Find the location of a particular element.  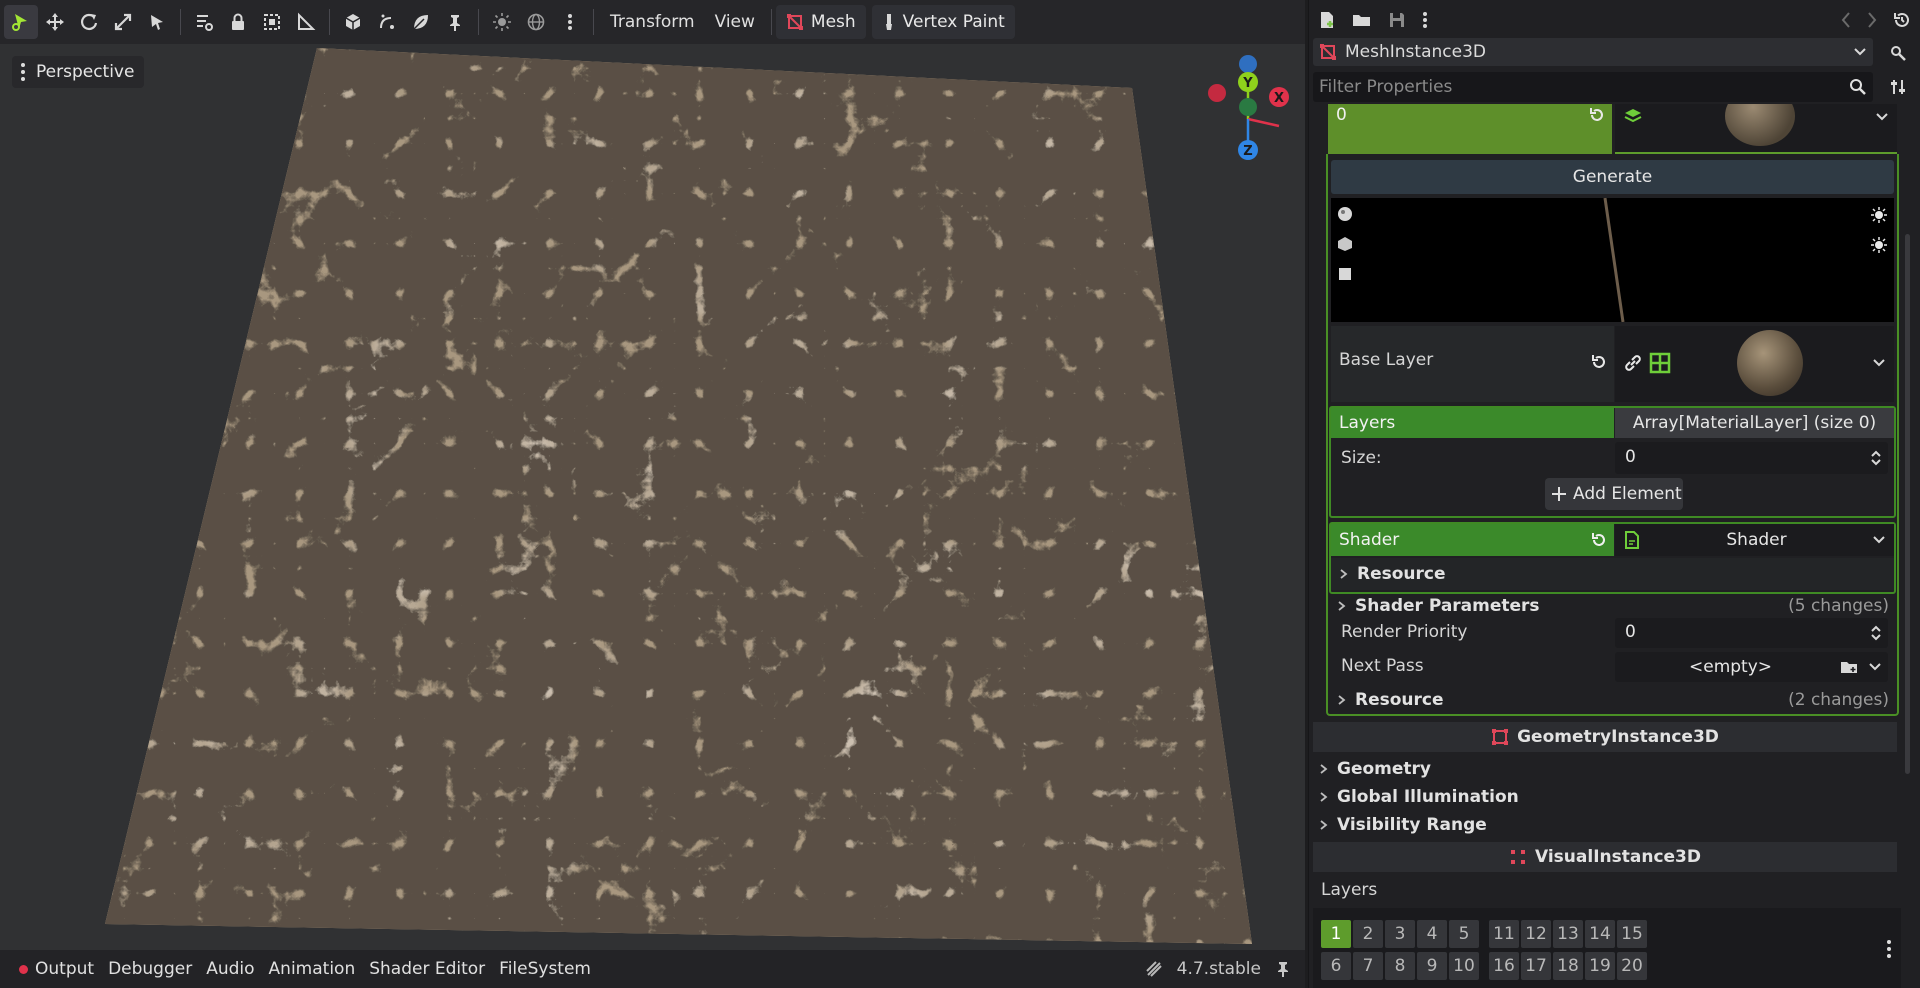

layer-cell-12: 12 is located at coordinates (1536, 934).